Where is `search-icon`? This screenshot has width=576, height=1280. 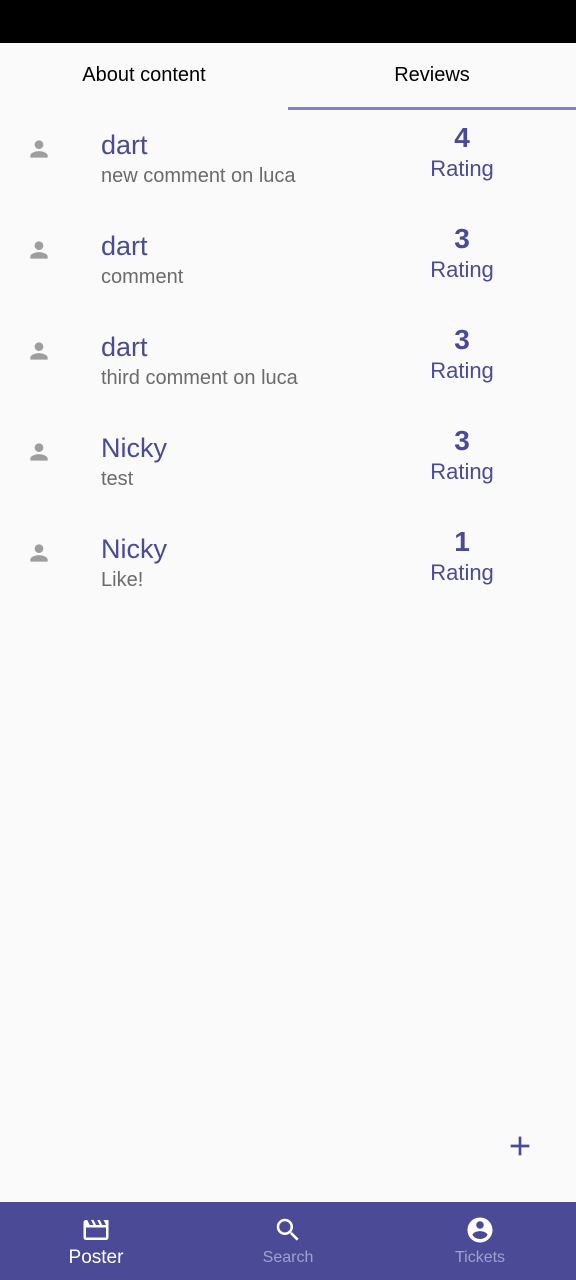
search-icon is located at coordinates (287, 1229).